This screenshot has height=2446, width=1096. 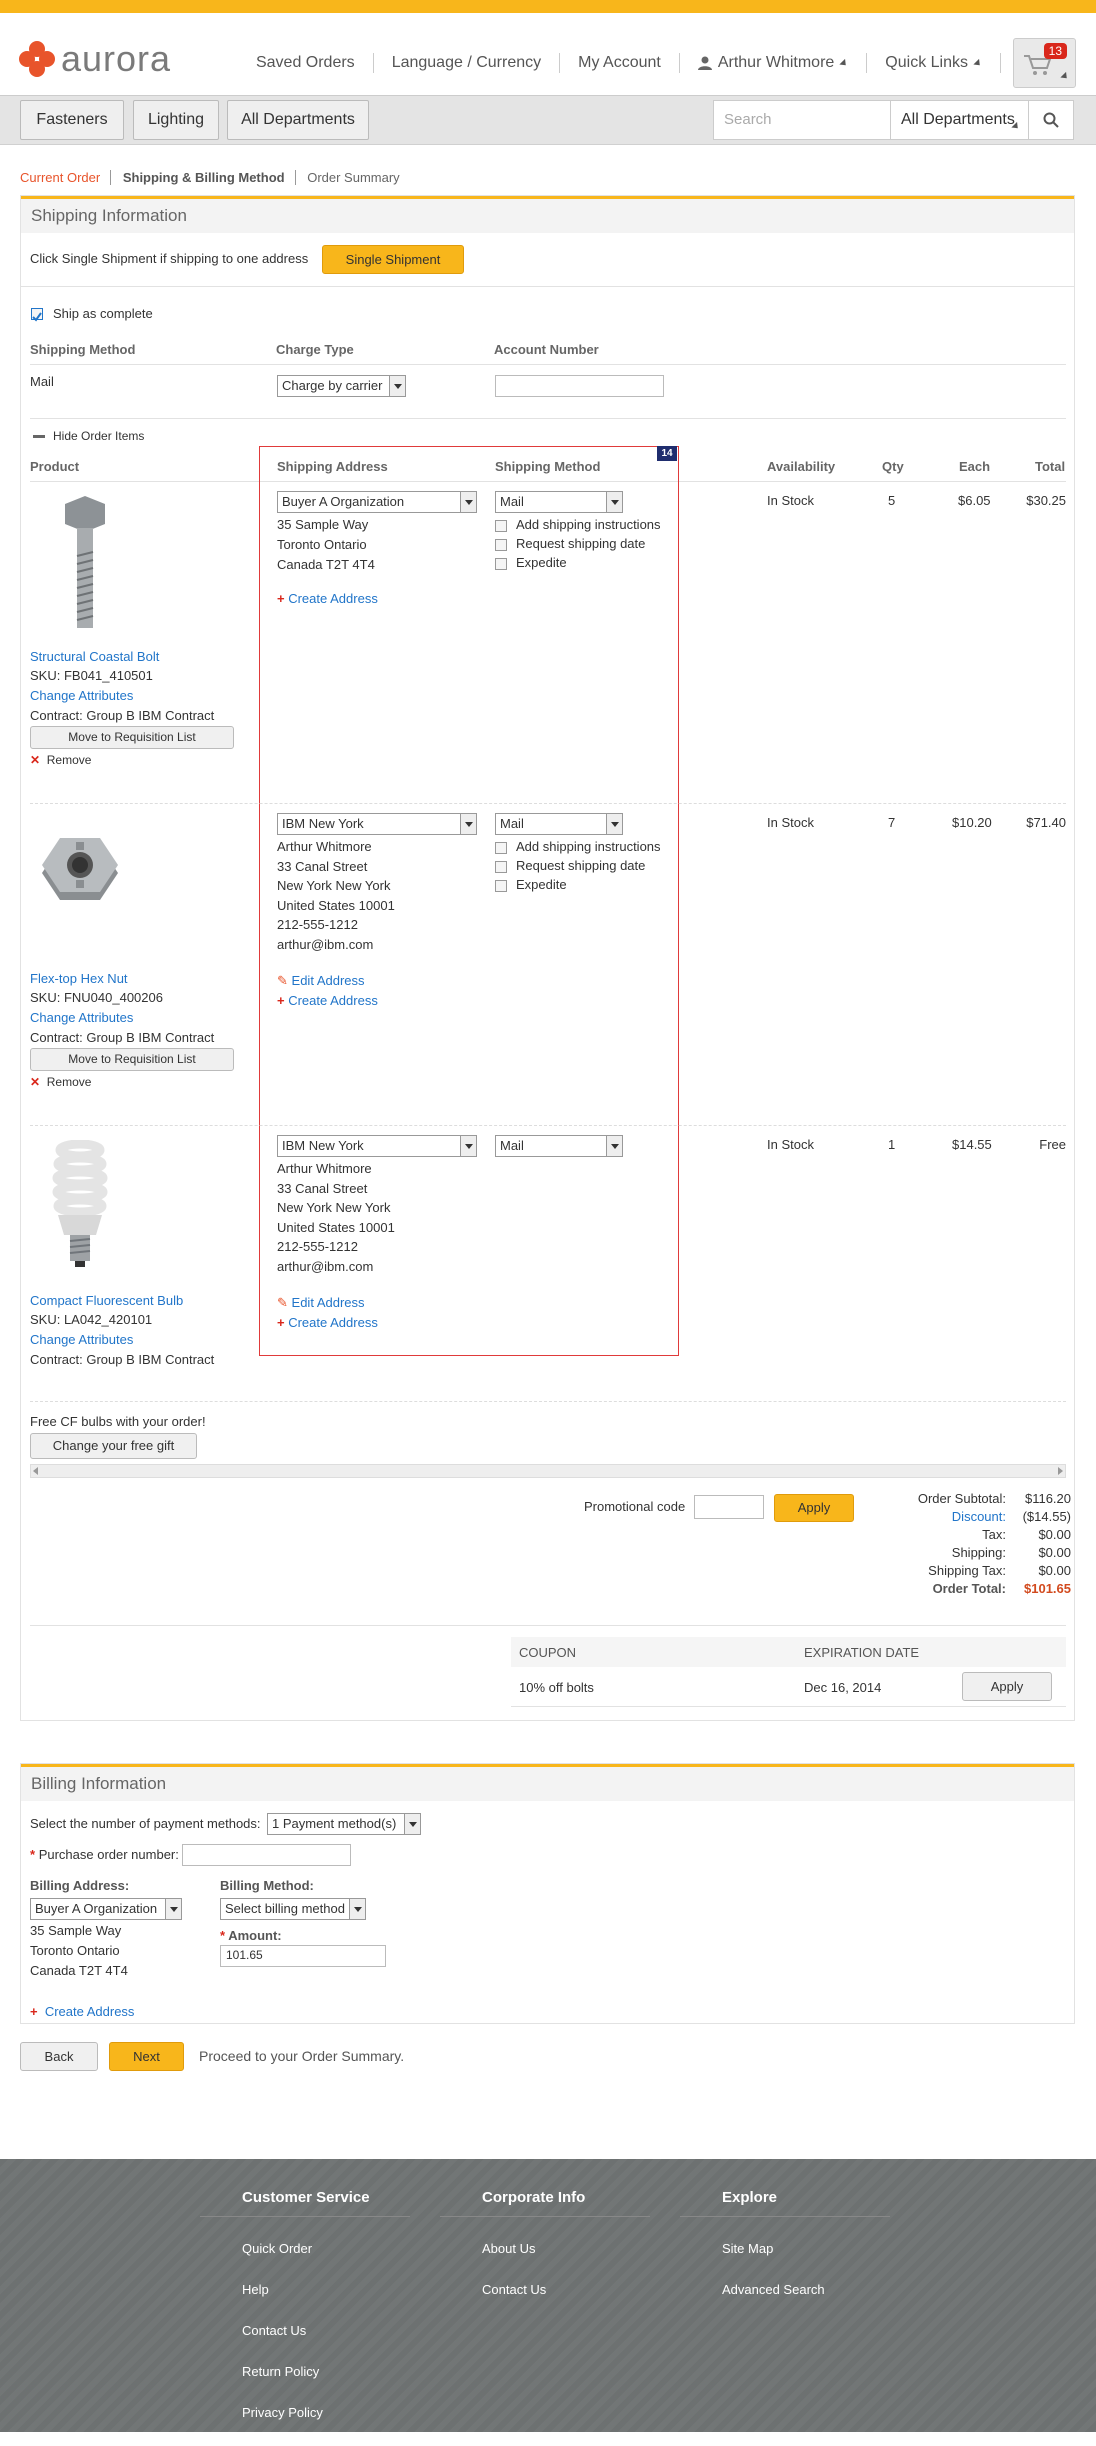 What do you see at coordinates (972, 822) in the screenshot?
I see `unit-price: $10.20` at bounding box center [972, 822].